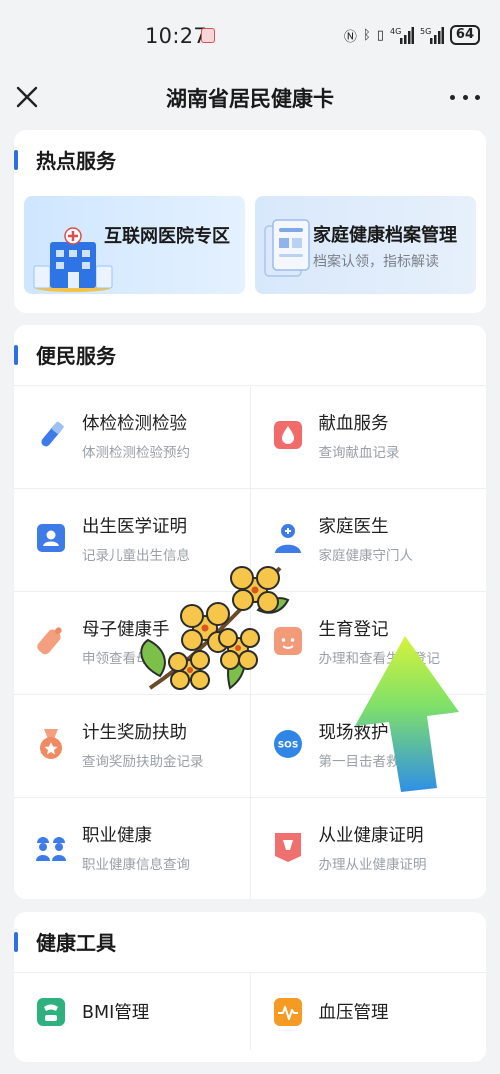 The height and width of the screenshot is (1074, 500). What do you see at coordinates (395, 31) in the screenshot?
I see `svg-text: 4G` at bounding box center [395, 31].